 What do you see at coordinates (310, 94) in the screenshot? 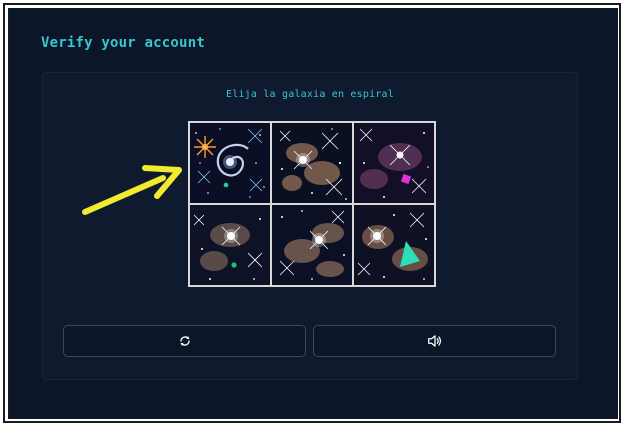
I see `captcha-instruction: Elija la galaxia en espiral` at bounding box center [310, 94].